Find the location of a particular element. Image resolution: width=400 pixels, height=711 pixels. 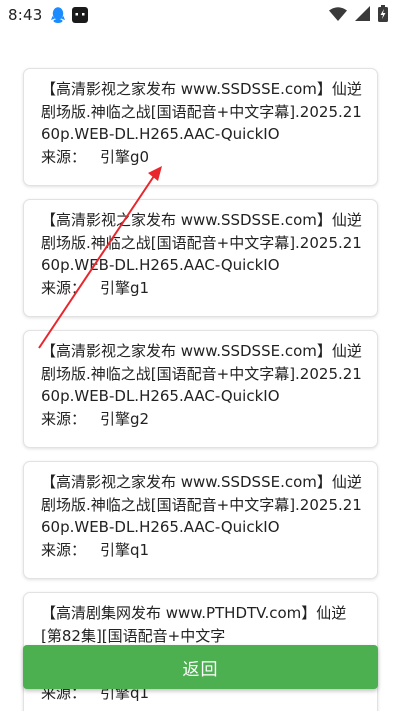

result-source: 来源： 引擎g2 is located at coordinates (202, 419).